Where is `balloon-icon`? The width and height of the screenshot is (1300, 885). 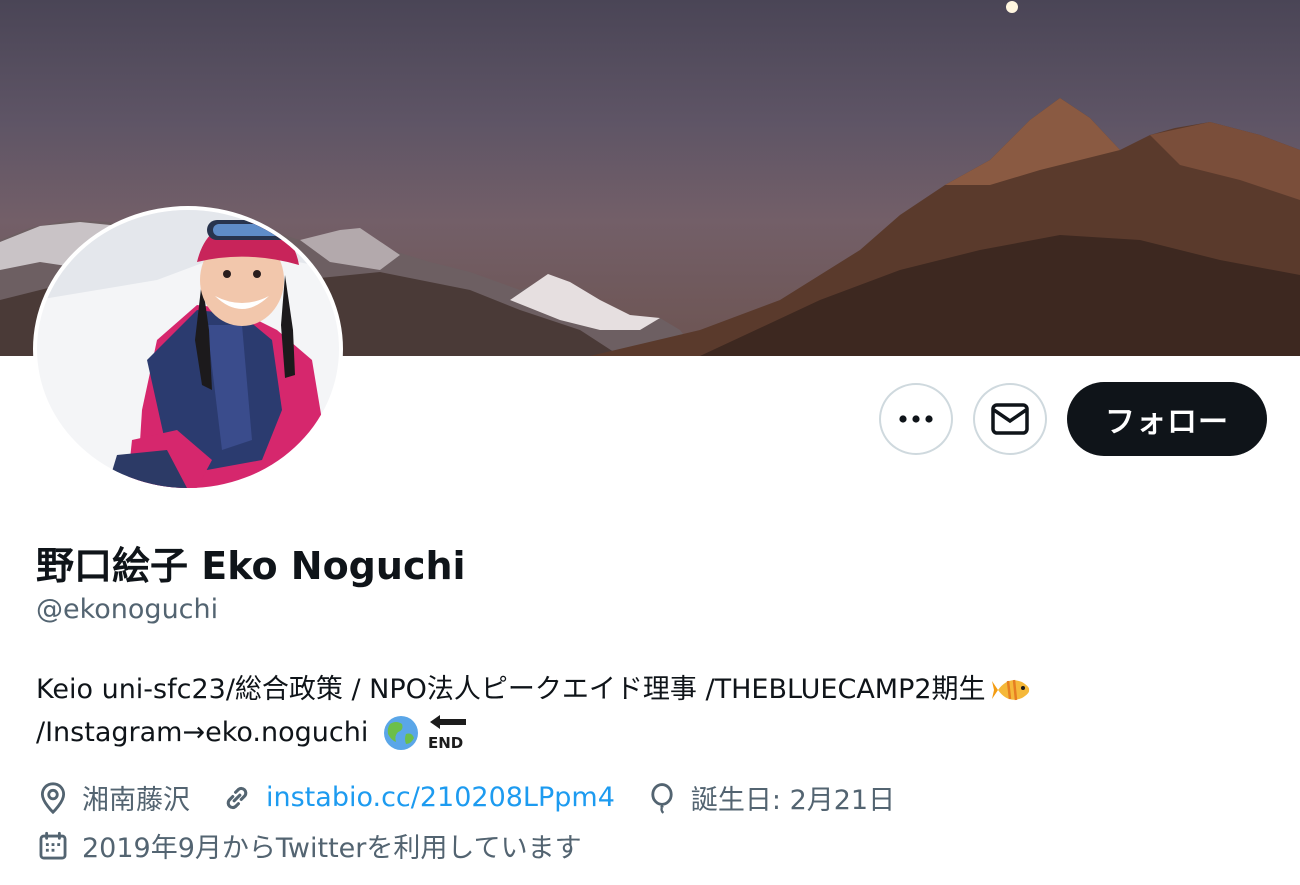
balloon-icon is located at coordinates (662, 798).